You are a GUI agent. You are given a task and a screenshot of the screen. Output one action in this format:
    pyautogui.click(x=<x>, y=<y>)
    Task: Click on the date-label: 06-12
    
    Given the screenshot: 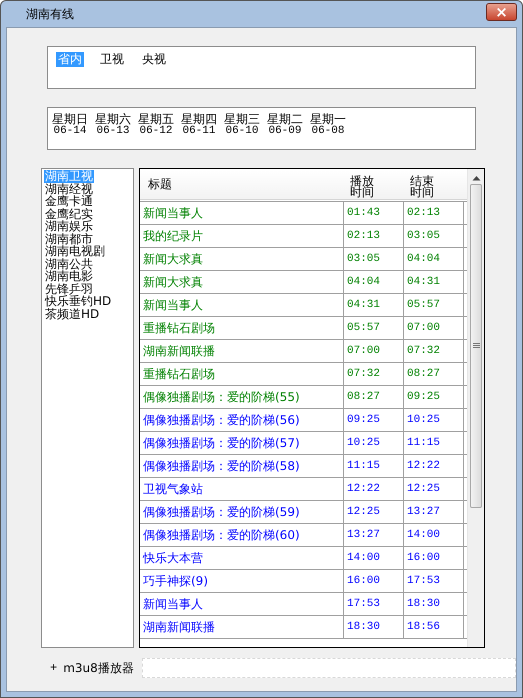 What is the action you would take?
    pyautogui.click(x=155, y=131)
    